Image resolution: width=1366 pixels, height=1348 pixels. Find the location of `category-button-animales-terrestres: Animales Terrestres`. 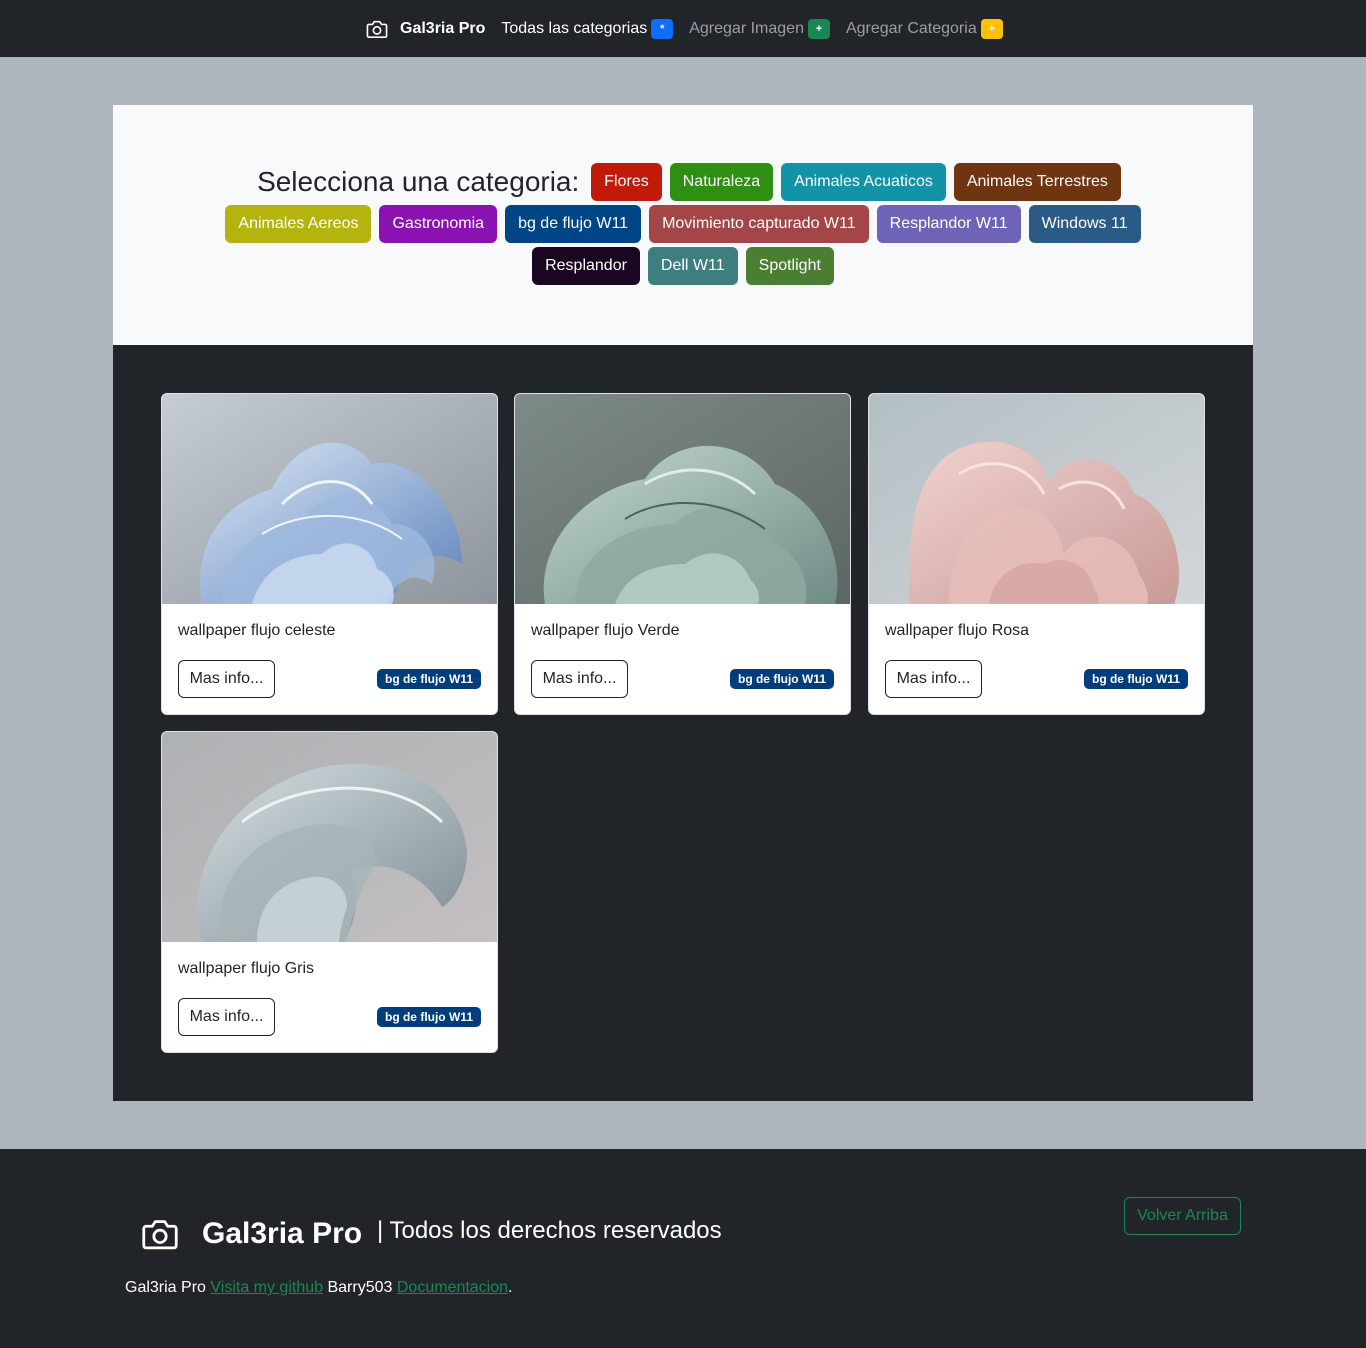

category-button-animales-terrestres: Animales Terrestres is located at coordinates (1037, 182).